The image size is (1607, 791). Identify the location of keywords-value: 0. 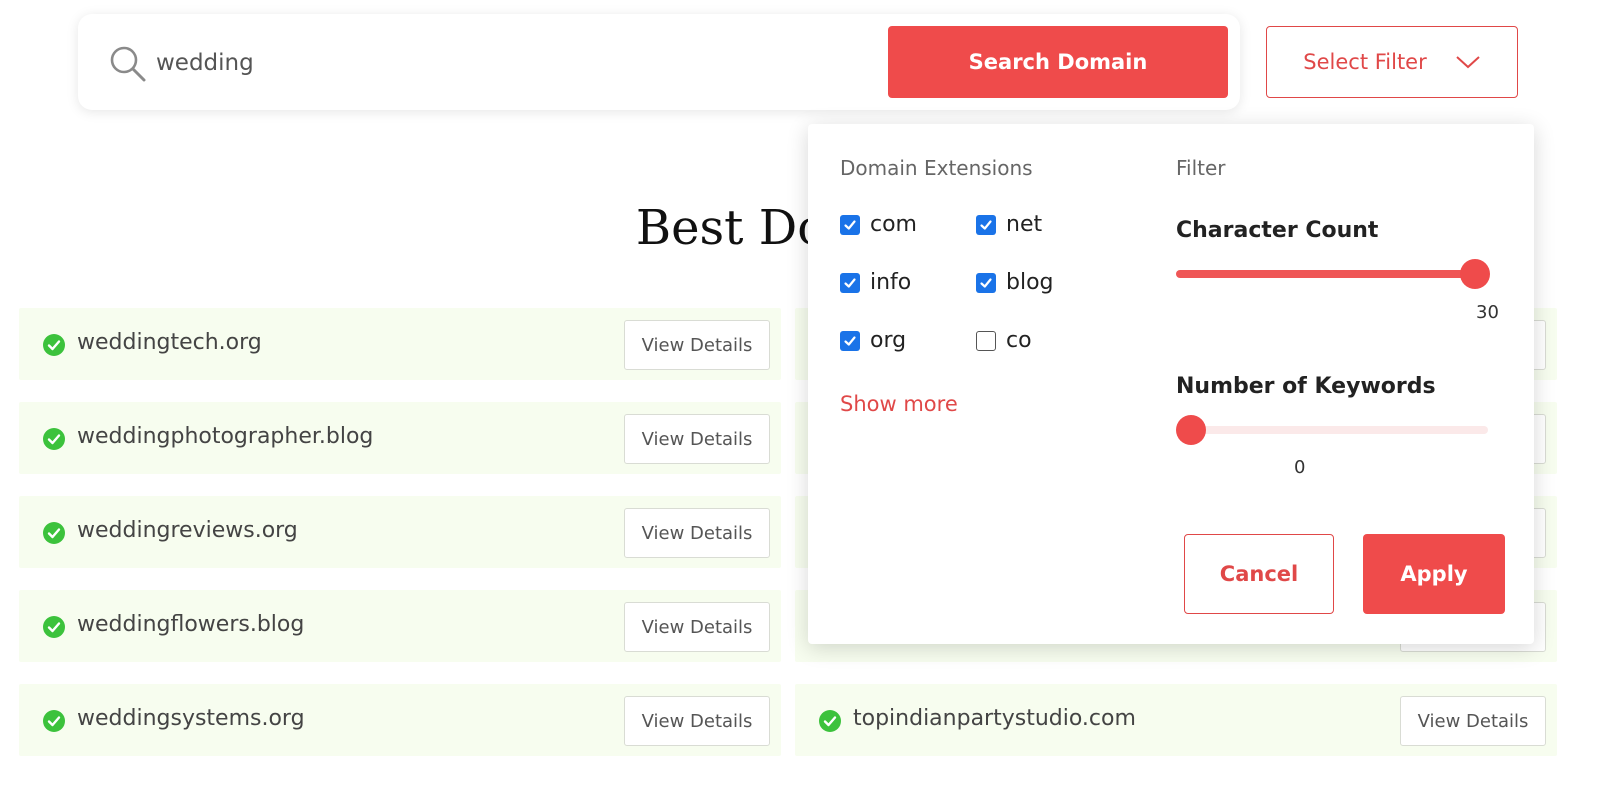
(1300, 467).